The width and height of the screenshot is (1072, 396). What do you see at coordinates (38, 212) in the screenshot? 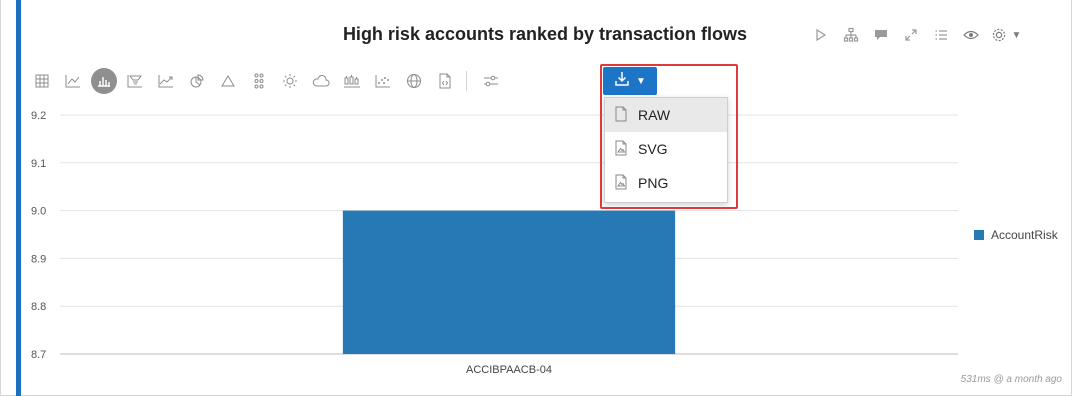
I see `y-tick-label: 9.0` at bounding box center [38, 212].